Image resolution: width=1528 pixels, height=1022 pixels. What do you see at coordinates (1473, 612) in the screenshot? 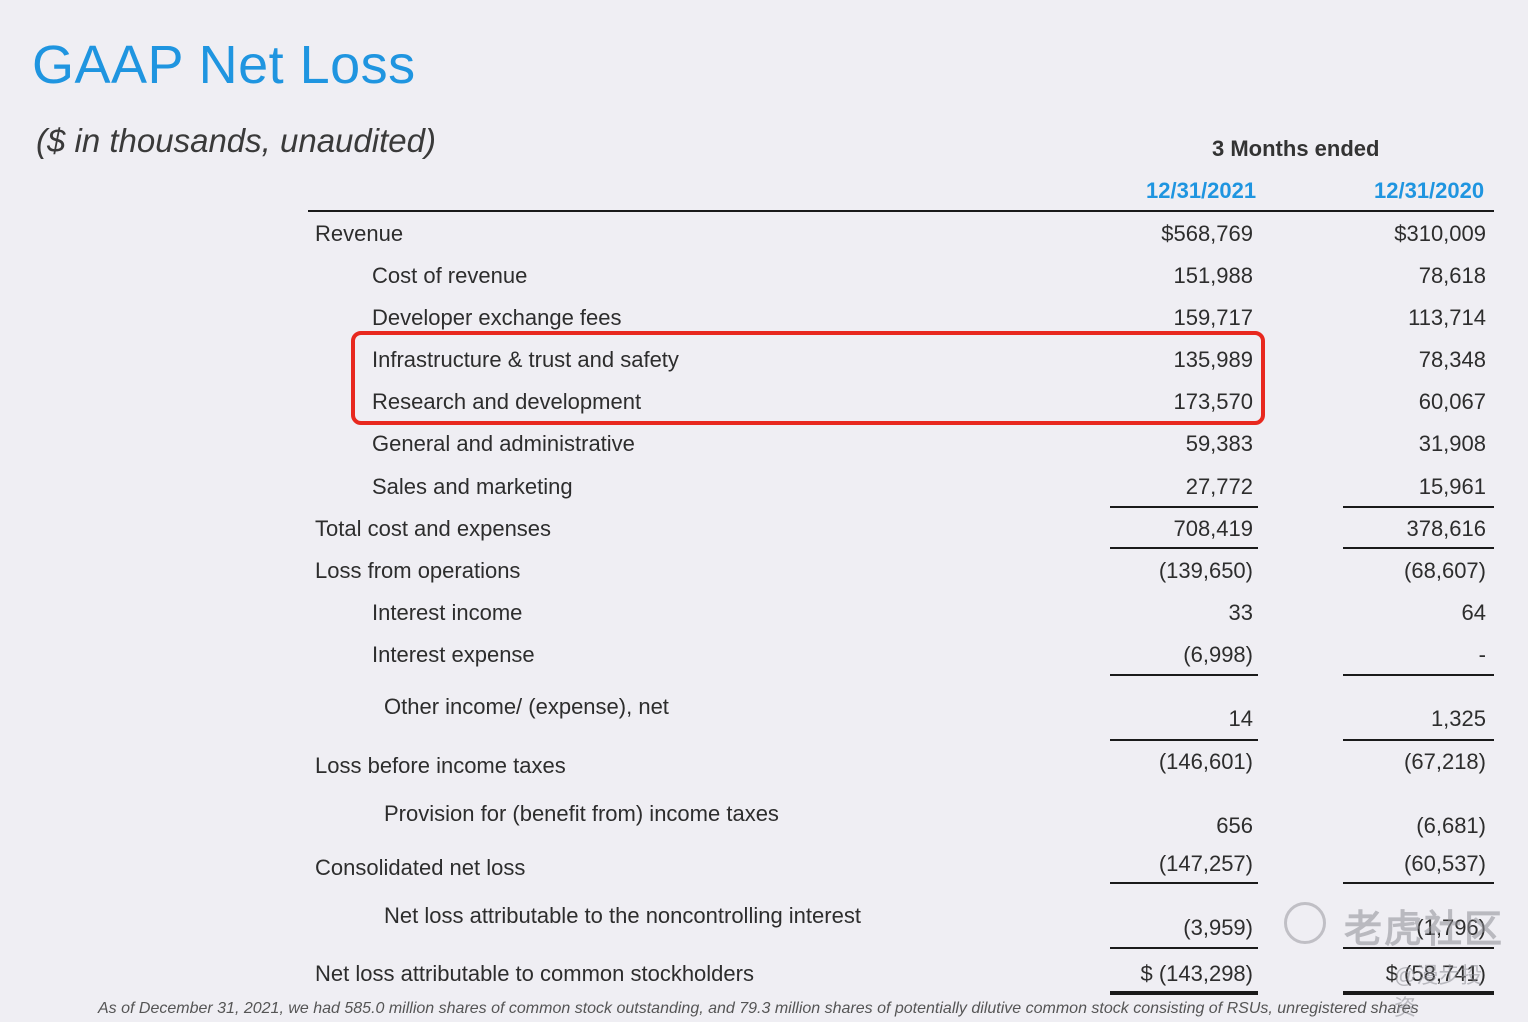
I see `row-value-2020: 64` at bounding box center [1473, 612].